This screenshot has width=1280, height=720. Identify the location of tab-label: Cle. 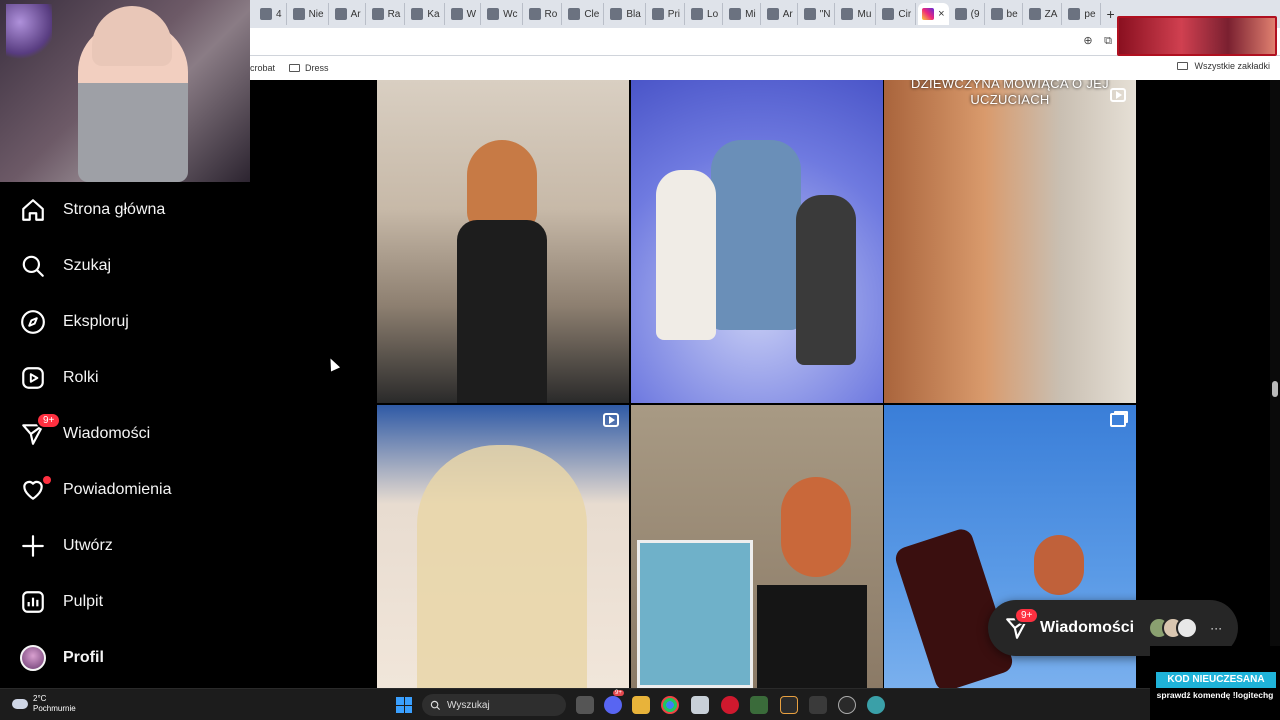
(592, 14).